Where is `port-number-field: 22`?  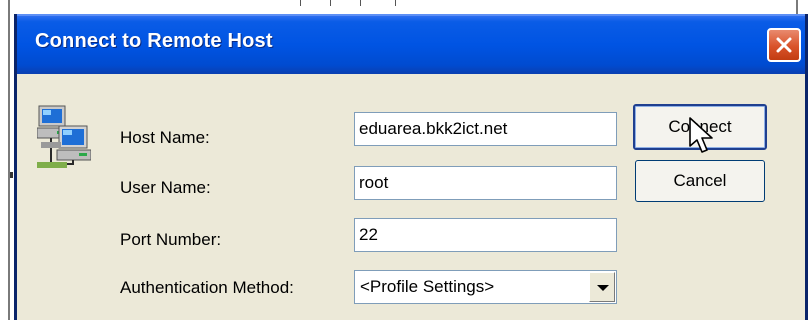 port-number-field: 22 is located at coordinates (485, 235).